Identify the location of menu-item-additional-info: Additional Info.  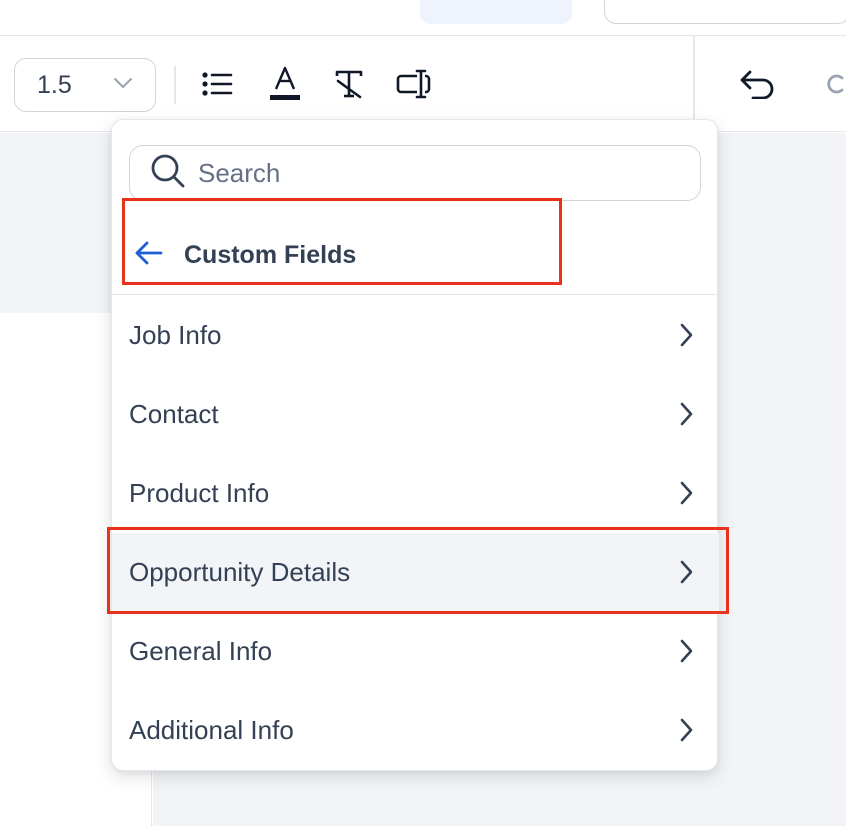
(415, 730).